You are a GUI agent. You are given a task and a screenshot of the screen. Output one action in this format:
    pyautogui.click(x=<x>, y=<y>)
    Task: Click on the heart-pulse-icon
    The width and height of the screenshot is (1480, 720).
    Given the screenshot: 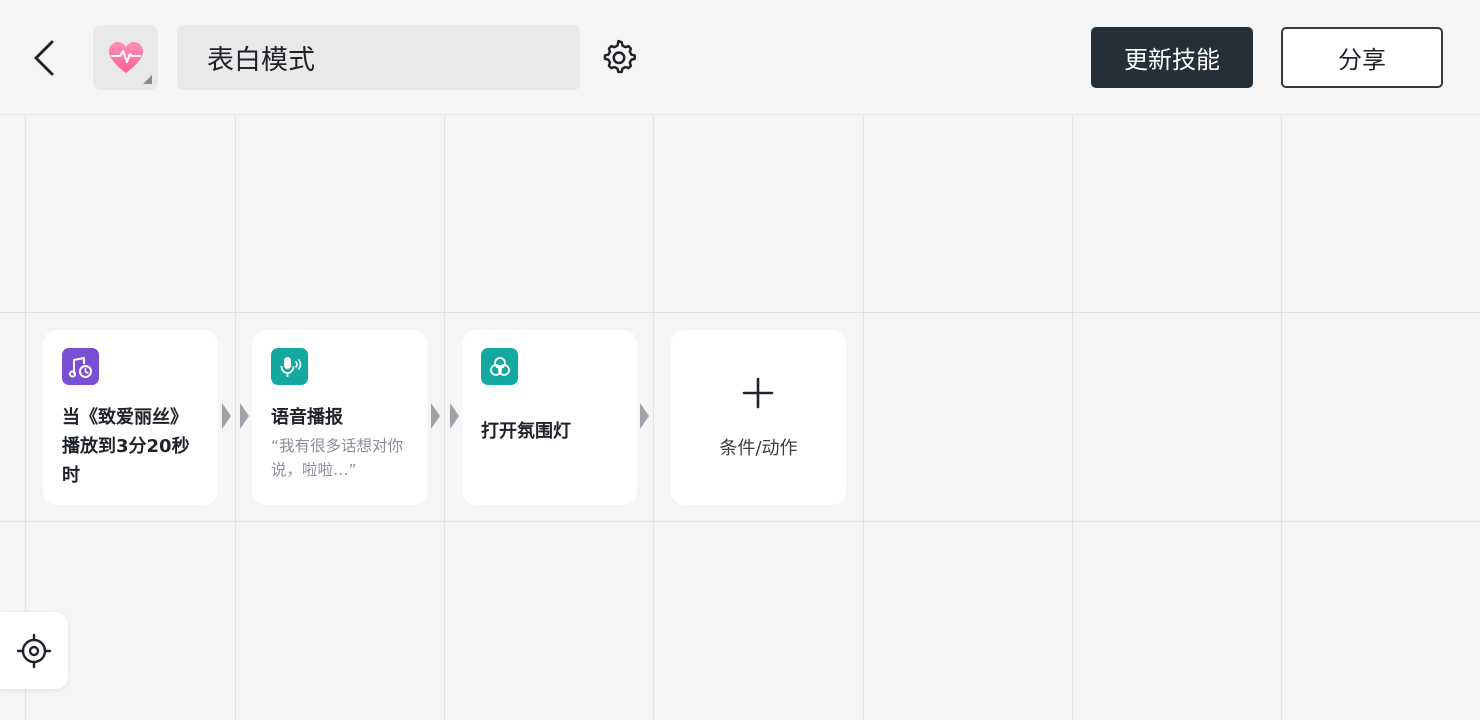 What is the action you would take?
    pyautogui.click(x=125, y=57)
    